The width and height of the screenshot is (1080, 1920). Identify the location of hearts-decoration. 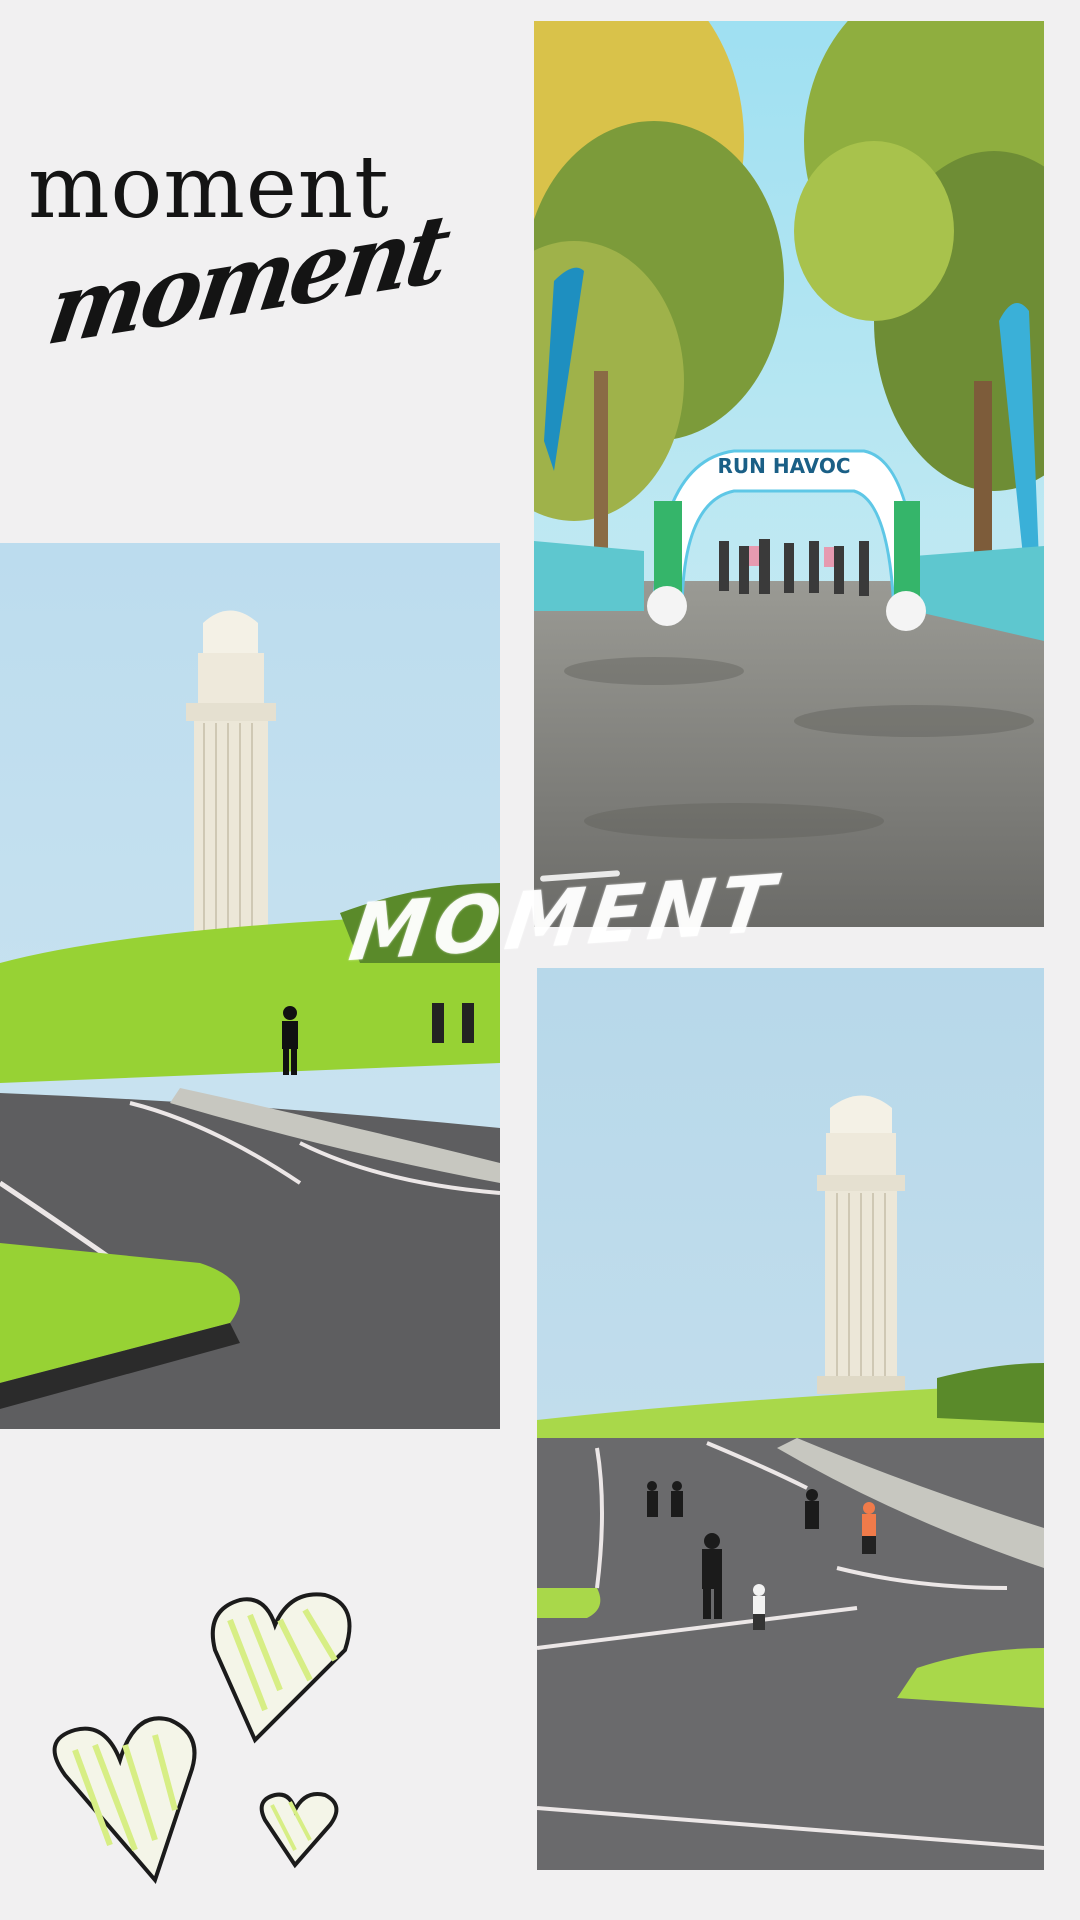
(202, 1738).